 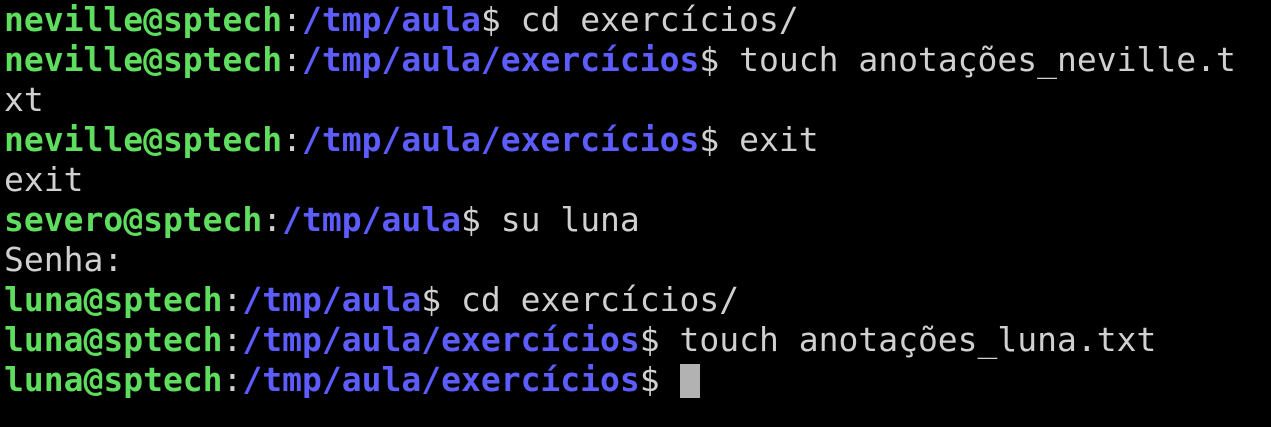 What do you see at coordinates (637, 100) in the screenshot?
I see `output-line: xt` at bounding box center [637, 100].